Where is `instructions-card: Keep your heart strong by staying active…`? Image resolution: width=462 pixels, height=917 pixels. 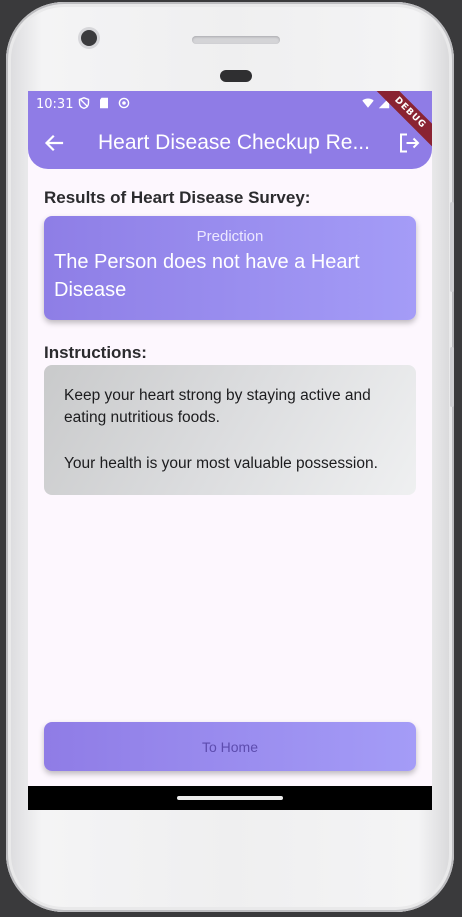 instructions-card: Keep your heart strong by staying active… is located at coordinates (230, 430).